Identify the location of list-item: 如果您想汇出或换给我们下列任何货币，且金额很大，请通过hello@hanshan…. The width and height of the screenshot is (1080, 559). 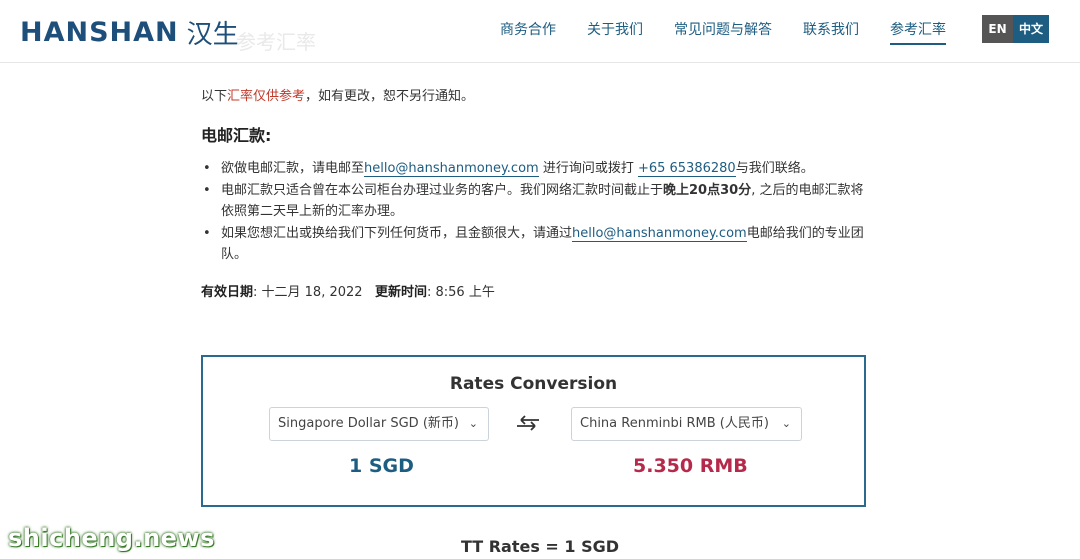
(536, 244).